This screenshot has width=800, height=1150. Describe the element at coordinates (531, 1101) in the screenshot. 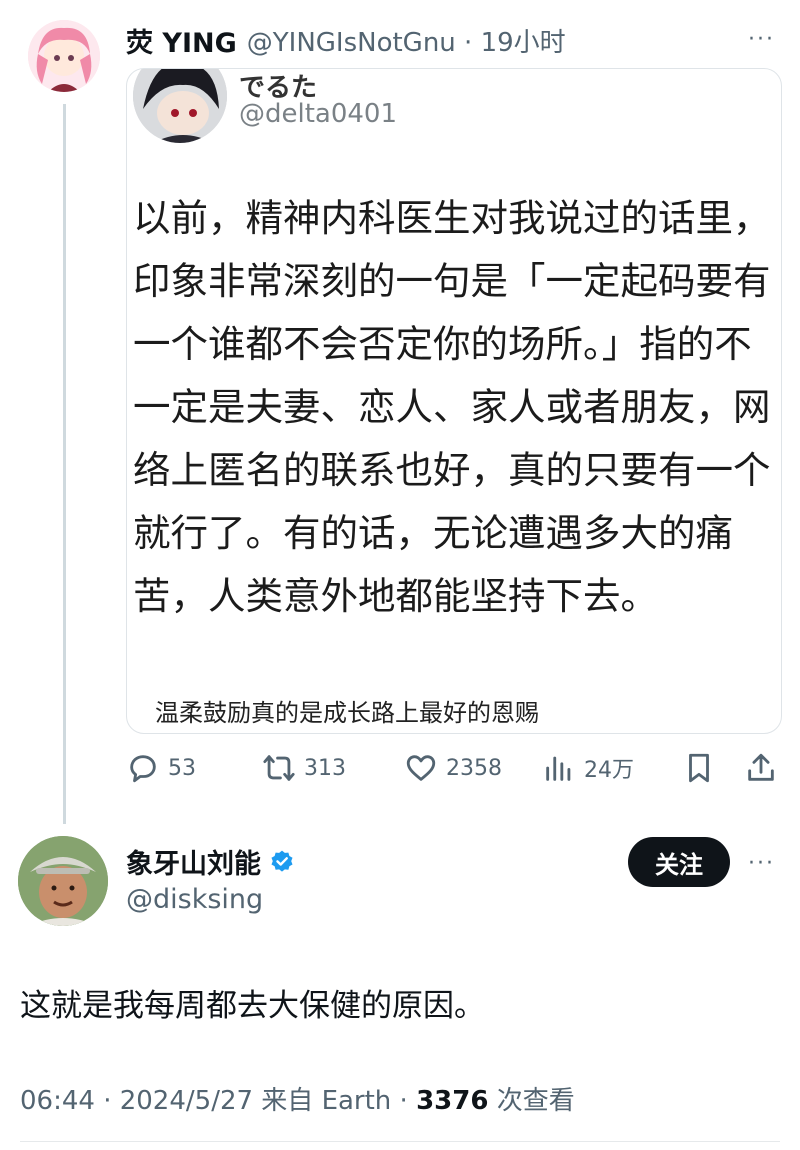

I see `view-suffix: 次查看` at that location.